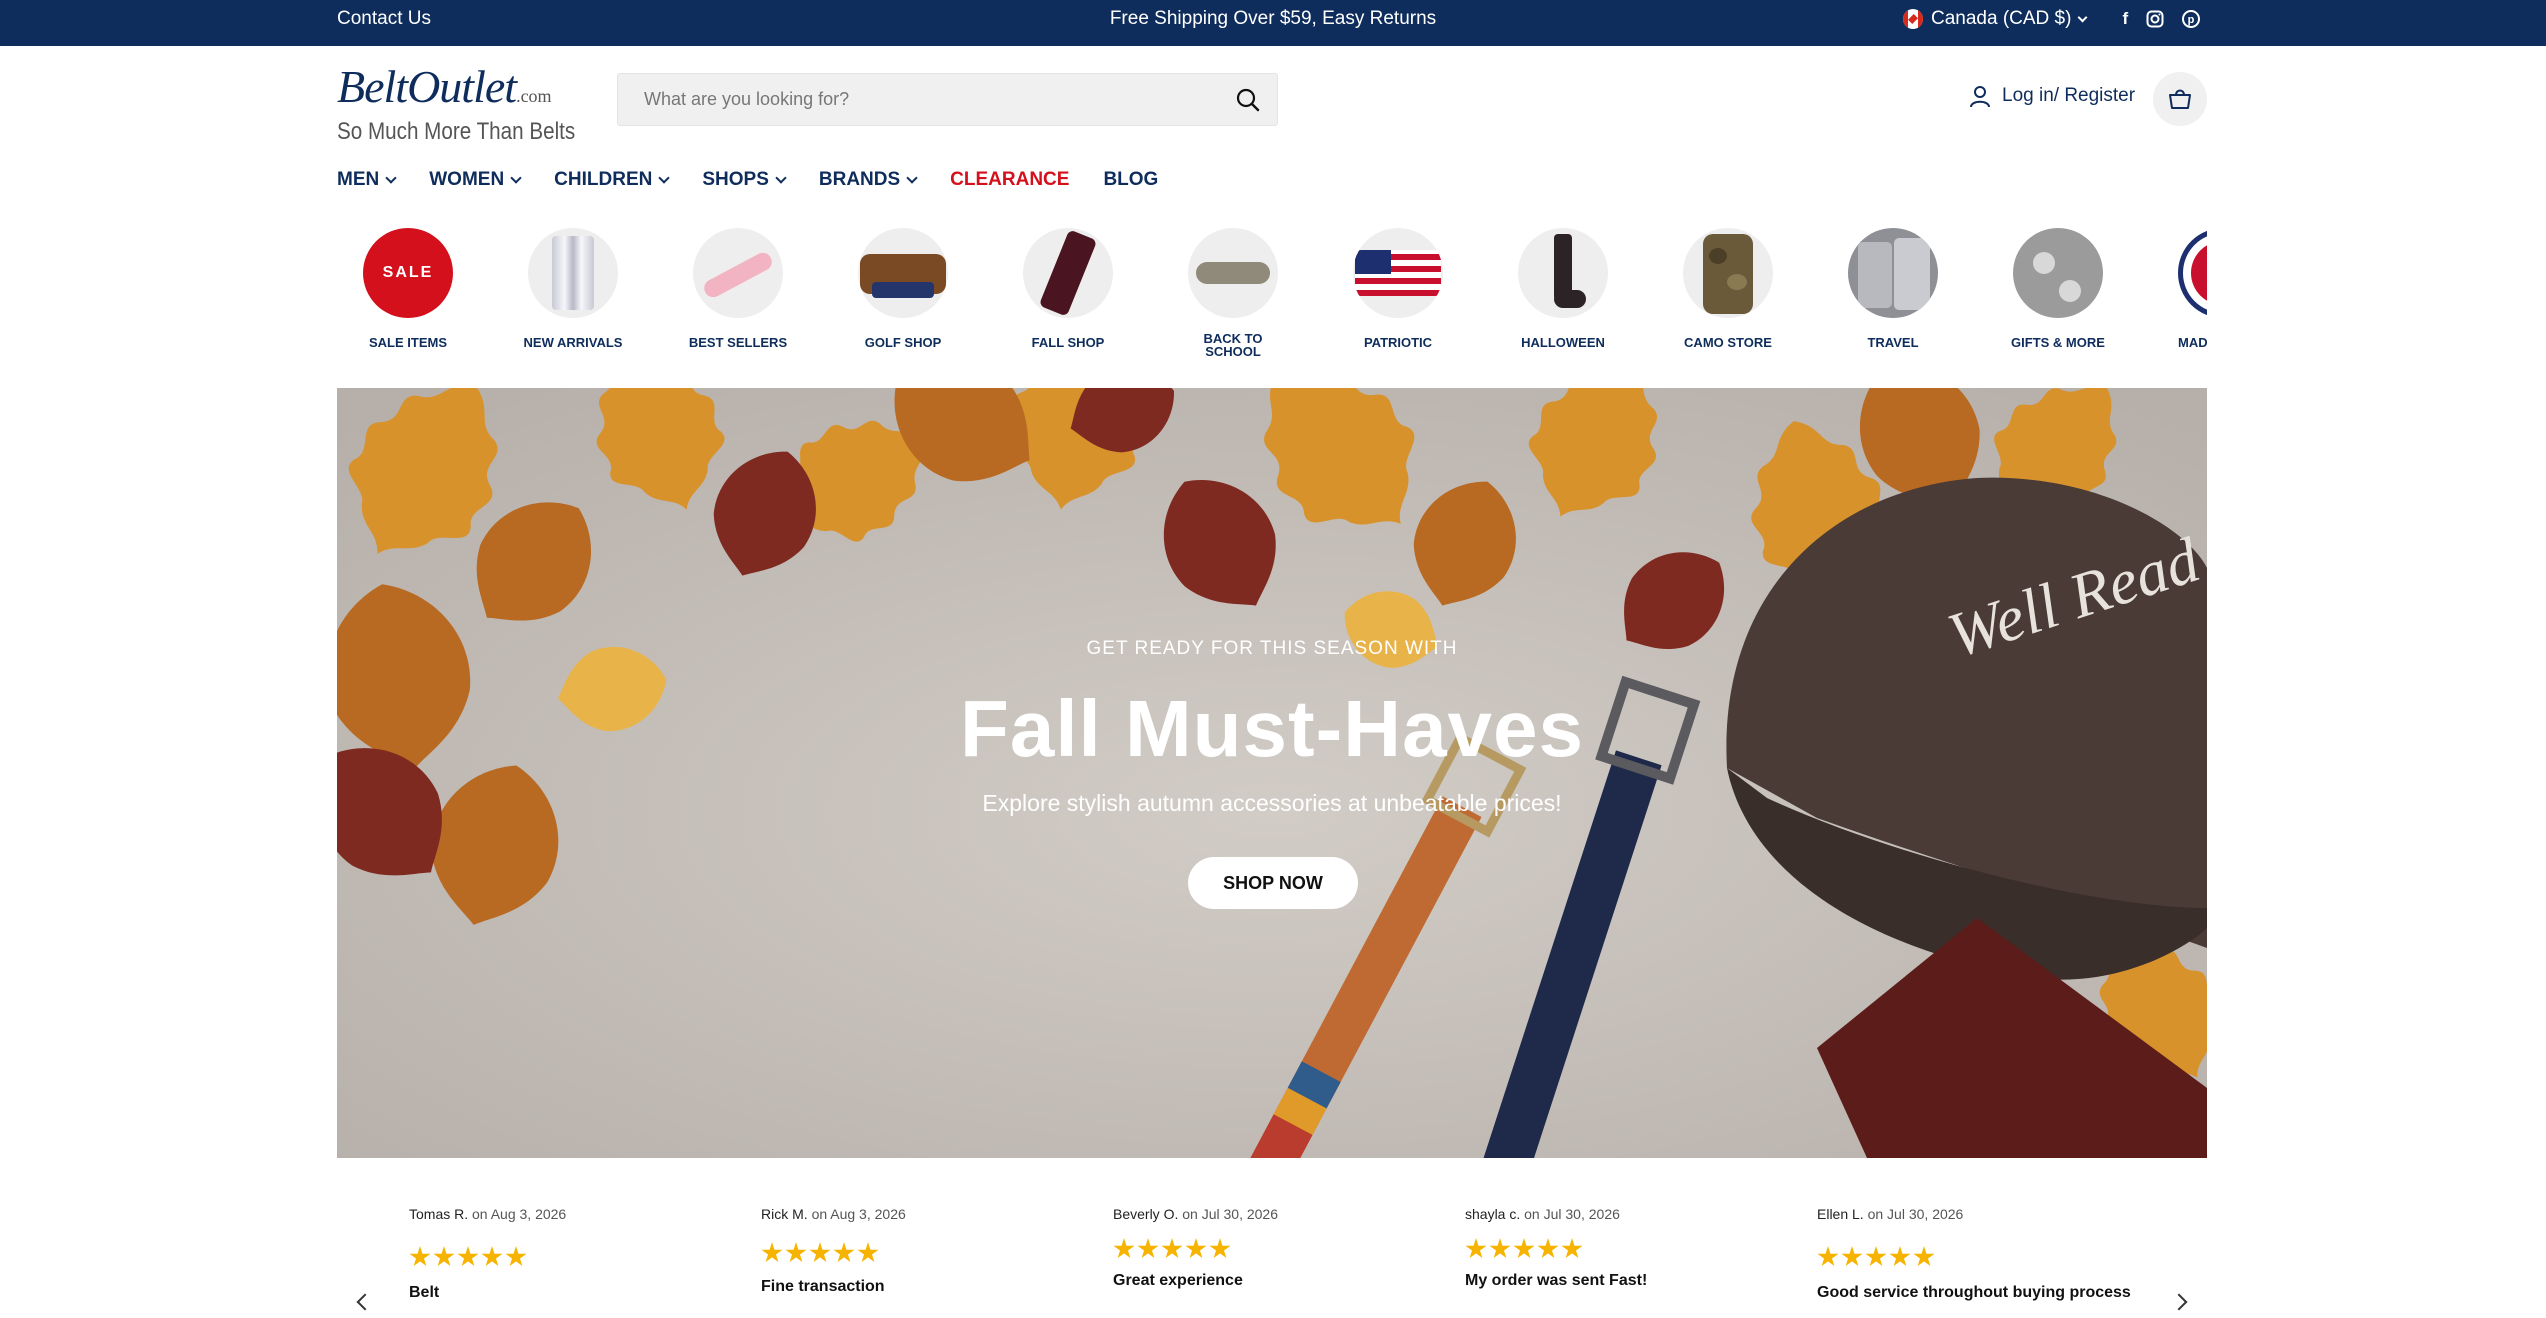 This screenshot has height=1318, width=2546. Describe the element at coordinates (1980, 97) in the screenshot. I see `user-icon` at that location.